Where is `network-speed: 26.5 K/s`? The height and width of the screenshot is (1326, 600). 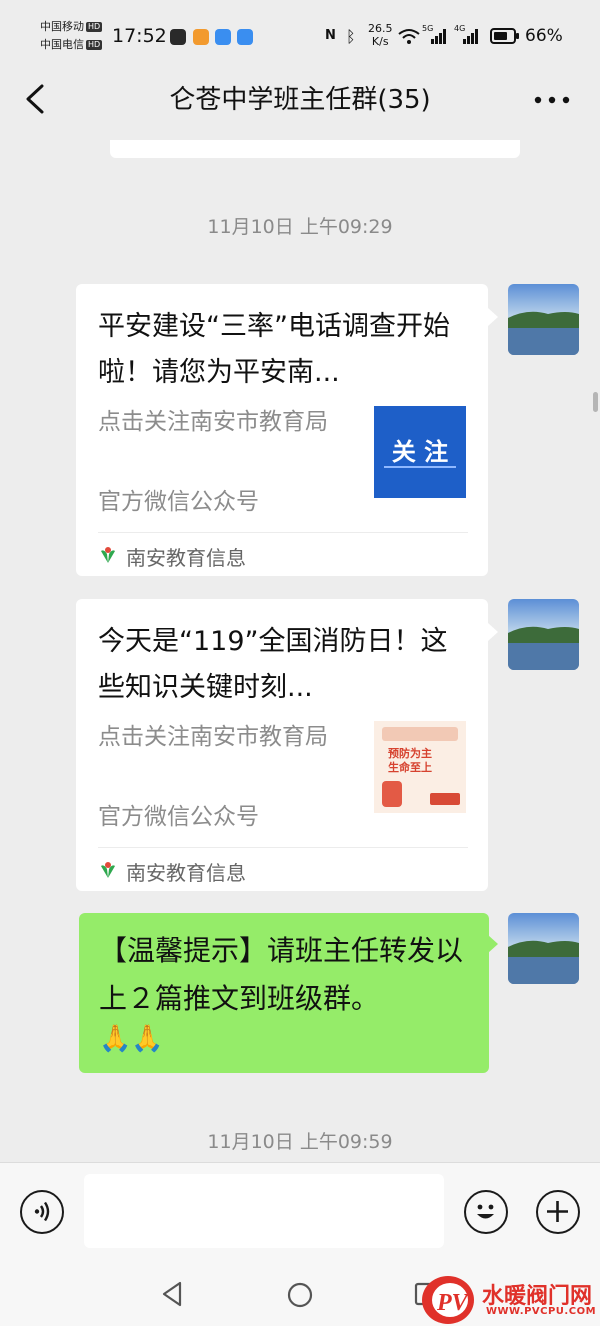
network-speed: 26.5 K/s is located at coordinates (380, 35).